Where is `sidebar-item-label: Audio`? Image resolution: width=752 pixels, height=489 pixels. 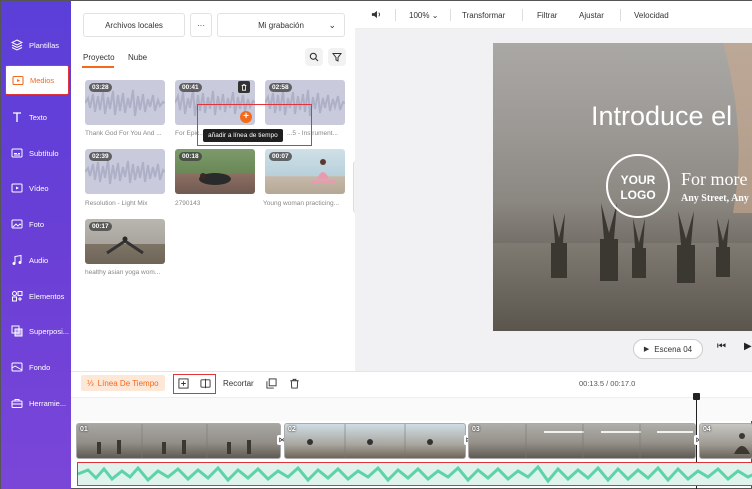
sidebar-item-label: Audio is located at coordinates (39, 260).